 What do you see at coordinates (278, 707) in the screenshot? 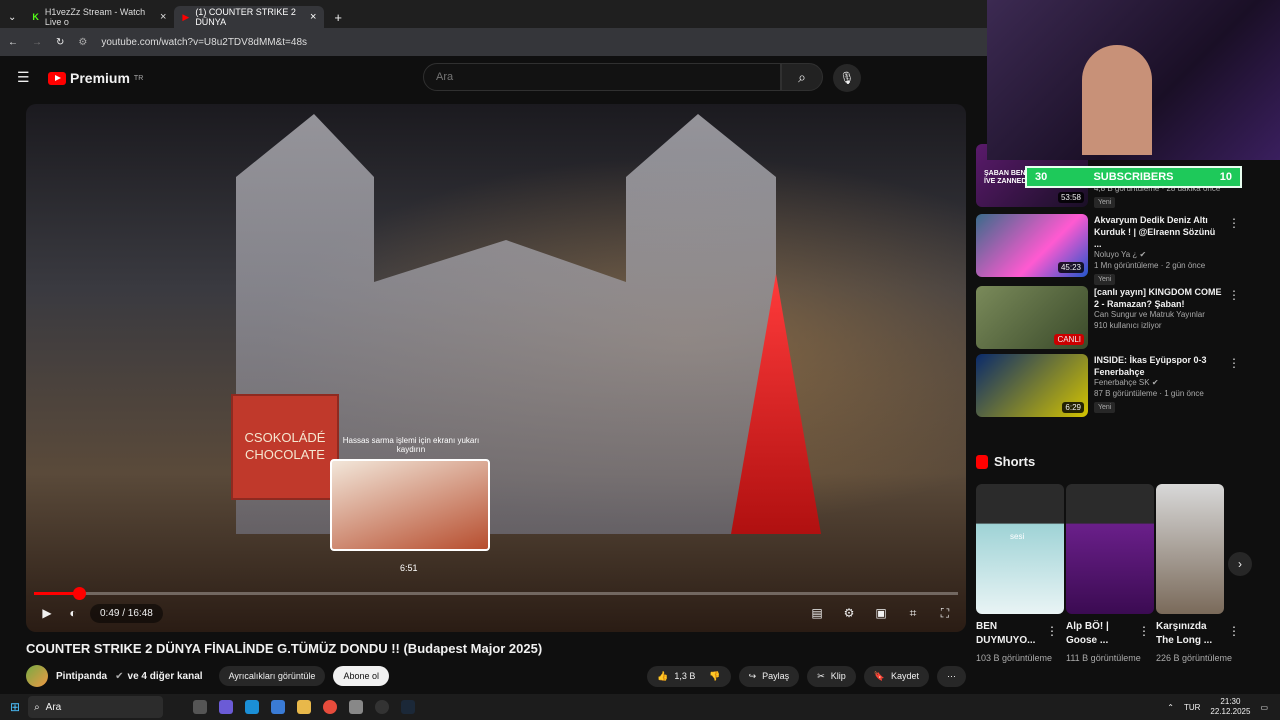
I see `store-icon` at bounding box center [278, 707].